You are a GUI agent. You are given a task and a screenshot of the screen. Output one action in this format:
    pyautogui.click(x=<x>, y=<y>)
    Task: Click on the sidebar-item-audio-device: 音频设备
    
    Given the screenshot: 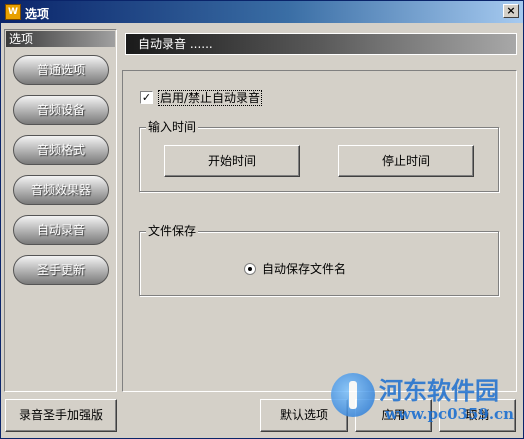 What is the action you would take?
    pyautogui.click(x=61, y=110)
    